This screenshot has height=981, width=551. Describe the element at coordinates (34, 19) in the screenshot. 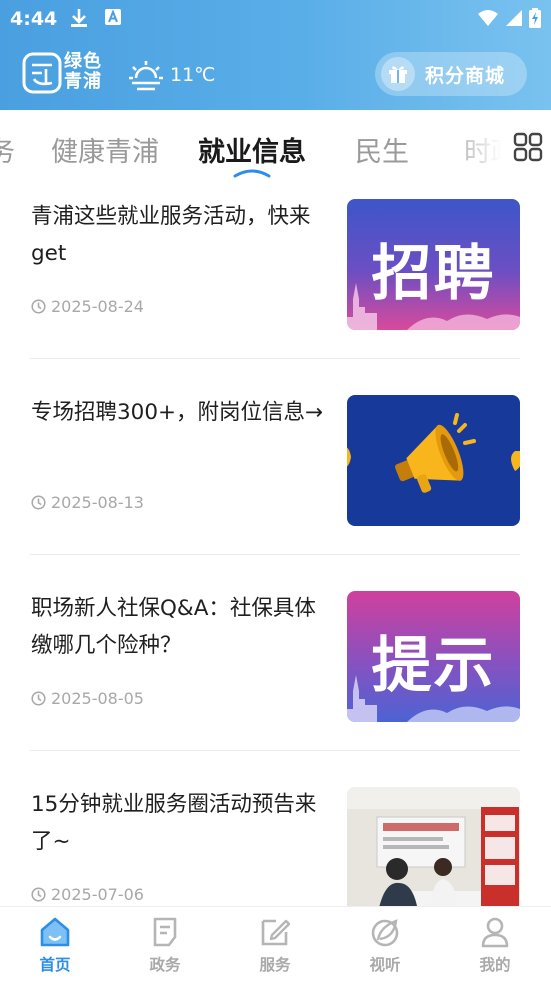

I see `status-time: 4:44` at that location.